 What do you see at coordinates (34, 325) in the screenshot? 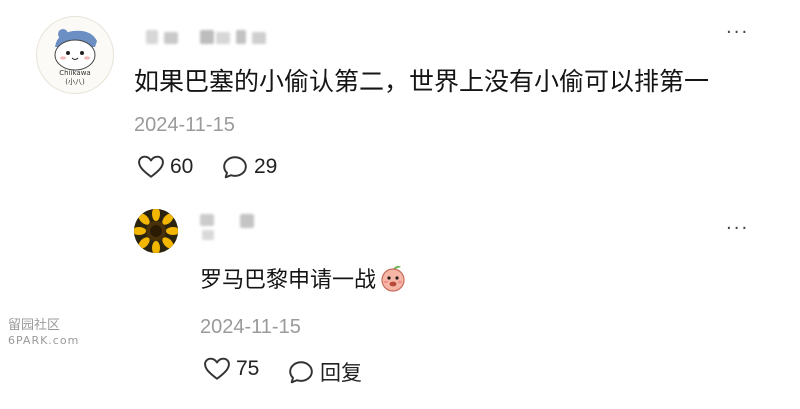
I see `watermark-line1: 留园社区` at bounding box center [34, 325].